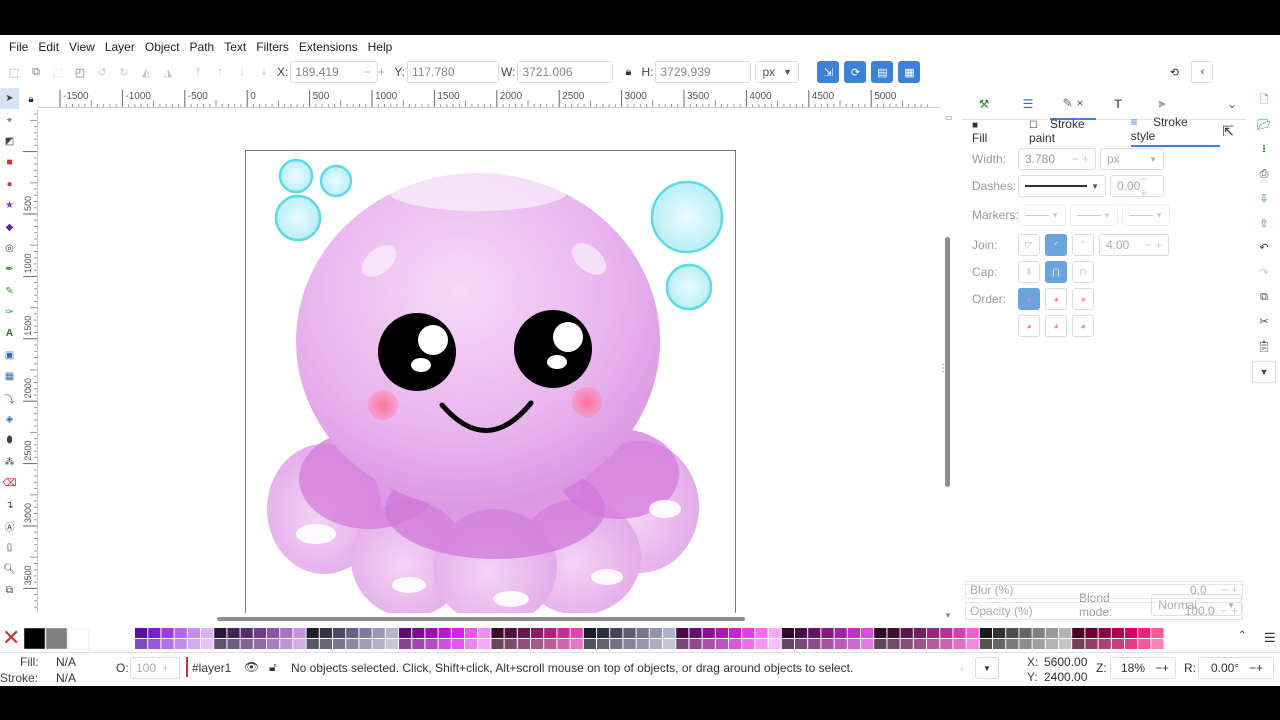 The image size is (1280, 720). Describe the element at coordinates (1229, 590) in the screenshot. I see `stepper-icon: − +` at that location.